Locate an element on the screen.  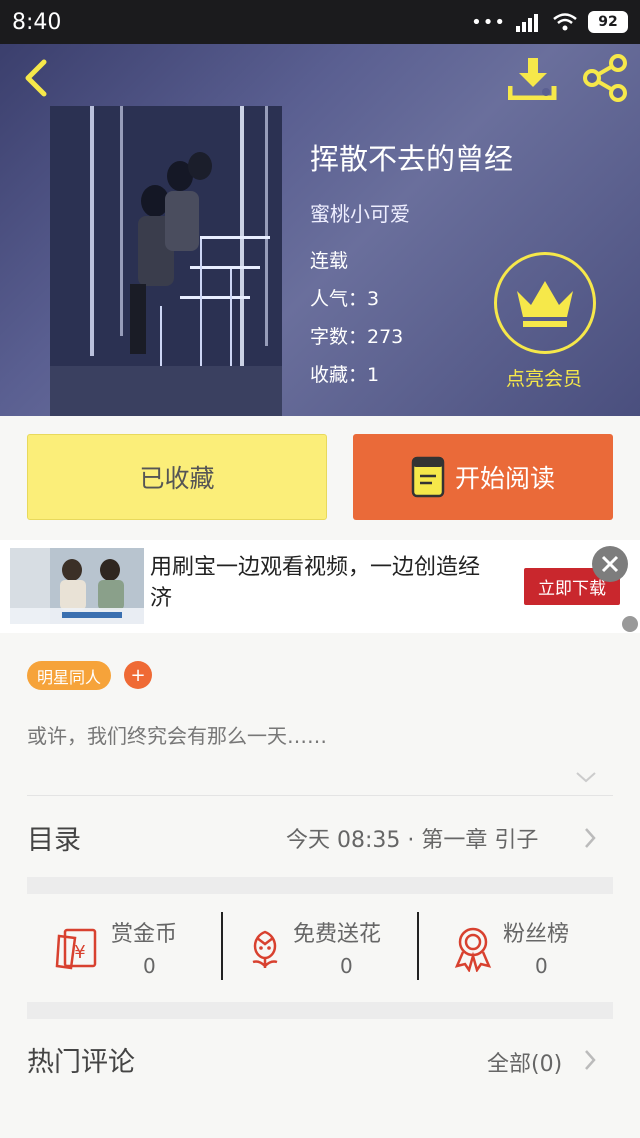
catalog-latest-chapter: 今天 08:35 · 第一章 引子 is located at coordinates (412, 838).